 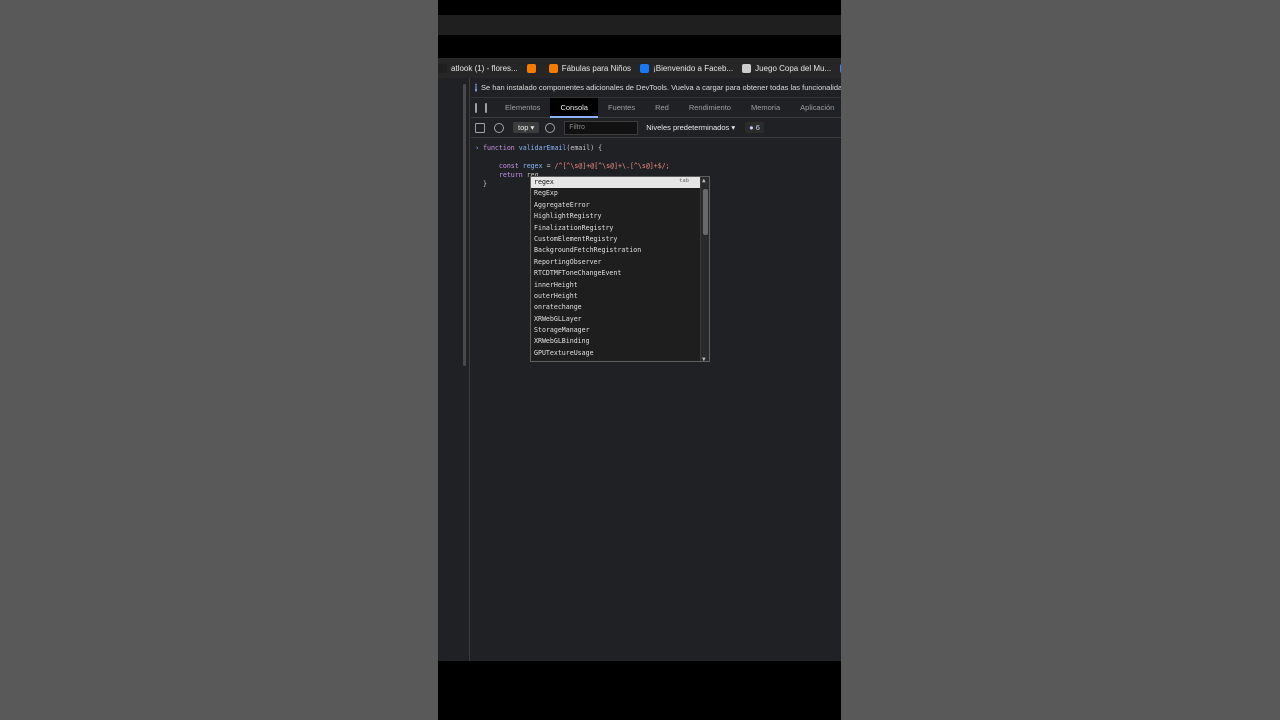 I want to click on context-label: top, so click(x=523, y=127).